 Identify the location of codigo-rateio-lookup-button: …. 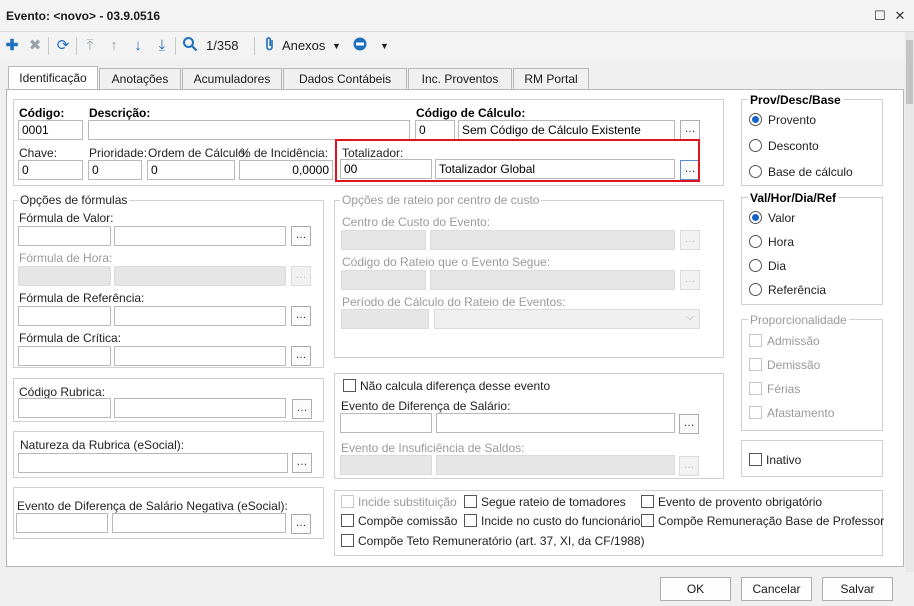
(690, 280).